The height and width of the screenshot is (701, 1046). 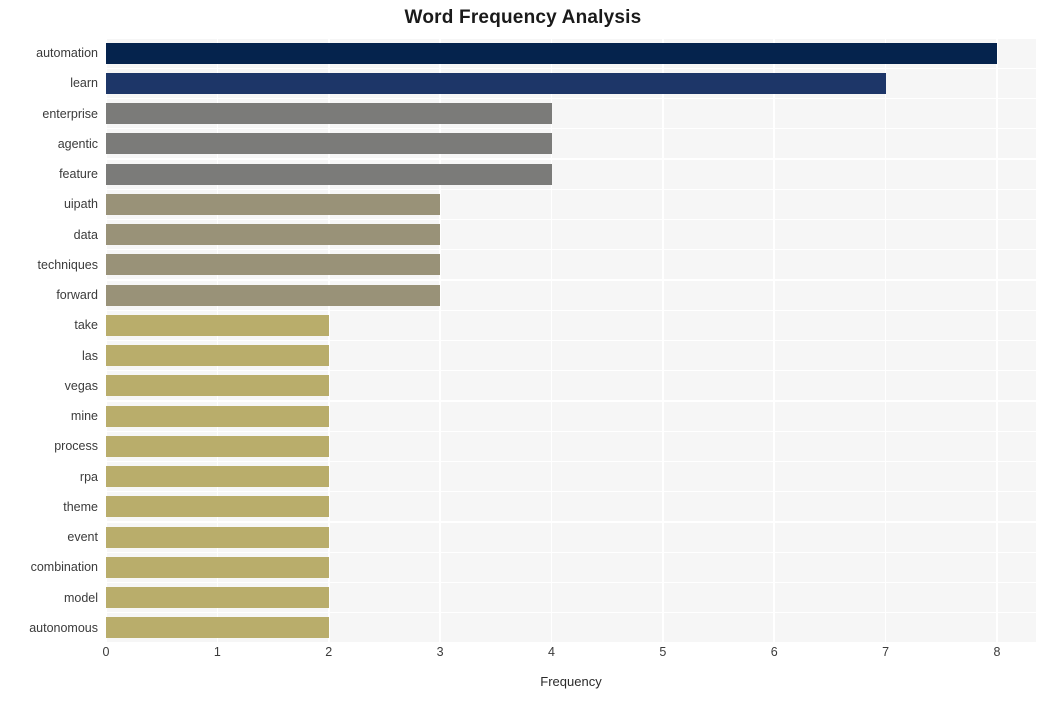 What do you see at coordinates (70, 113) in the screenshot?
I see `y-axis-tick-label: enterprise` at bounding box center [70, 113].